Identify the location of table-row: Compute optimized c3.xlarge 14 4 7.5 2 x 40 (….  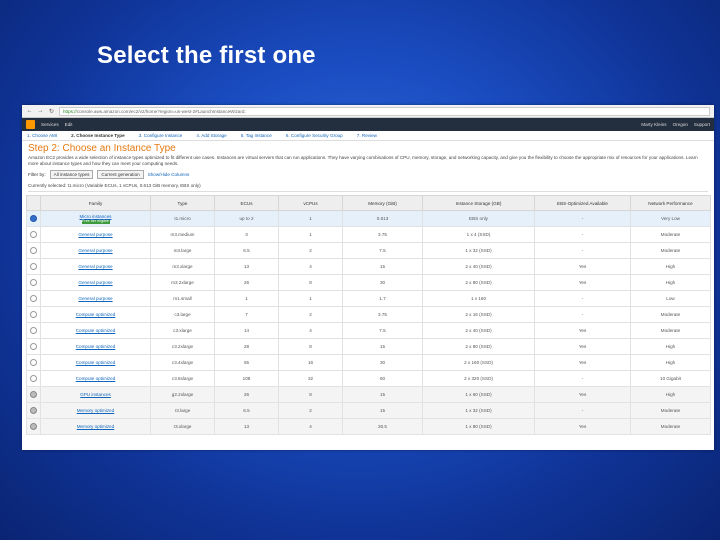
(368, 330).